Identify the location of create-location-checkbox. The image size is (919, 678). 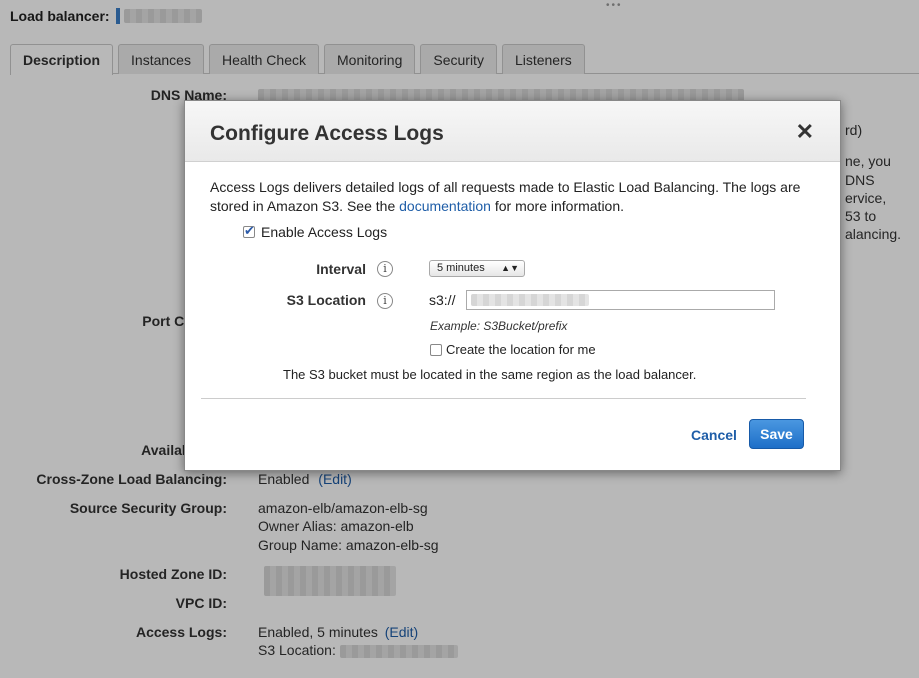
(436, 349).